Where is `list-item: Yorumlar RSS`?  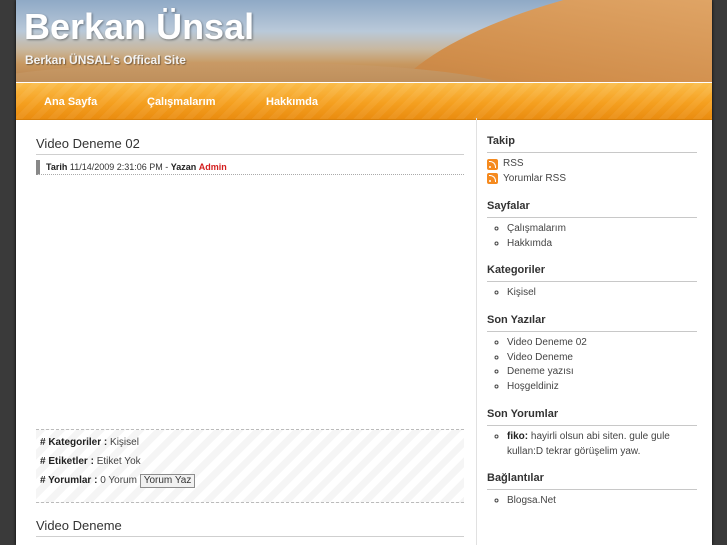
list-item: Yorumlar RSS is located at coordinates (592, 179).